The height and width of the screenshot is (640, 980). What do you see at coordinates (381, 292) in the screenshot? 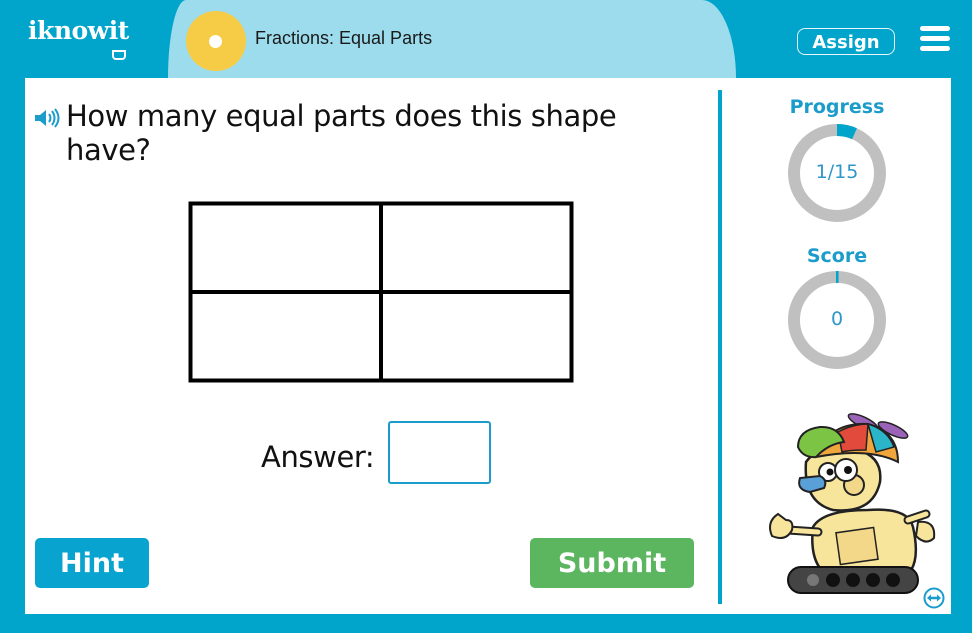
I see `divided-rectangle` at bounding box center [381, 292].